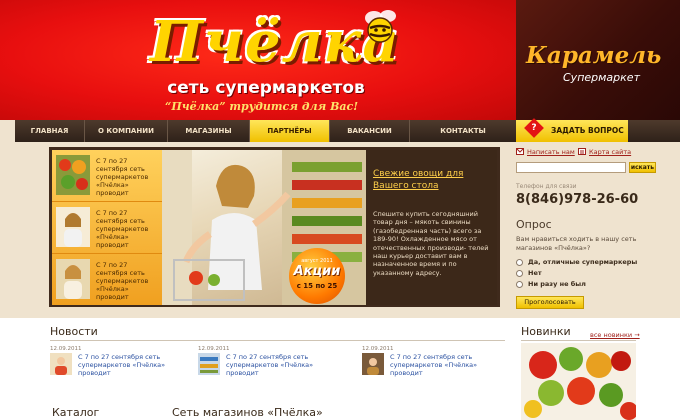 This screenshot has height=420, width=680. What do you see at coordinates (577, 199) in the screenshot?
I see `phone-number: 8(846)978-26-60` at bounding box center [577, 199].